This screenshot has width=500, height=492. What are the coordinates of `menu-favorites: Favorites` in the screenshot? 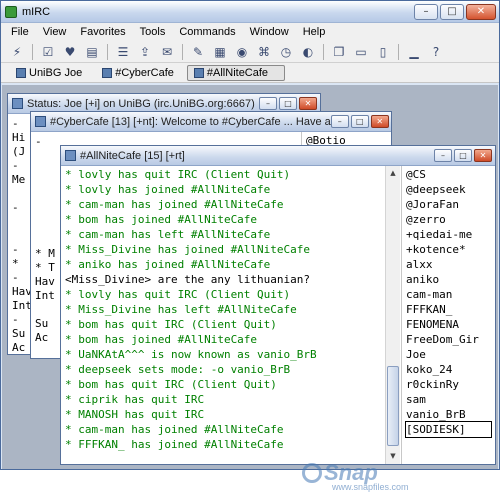 It's located at (103, 32).